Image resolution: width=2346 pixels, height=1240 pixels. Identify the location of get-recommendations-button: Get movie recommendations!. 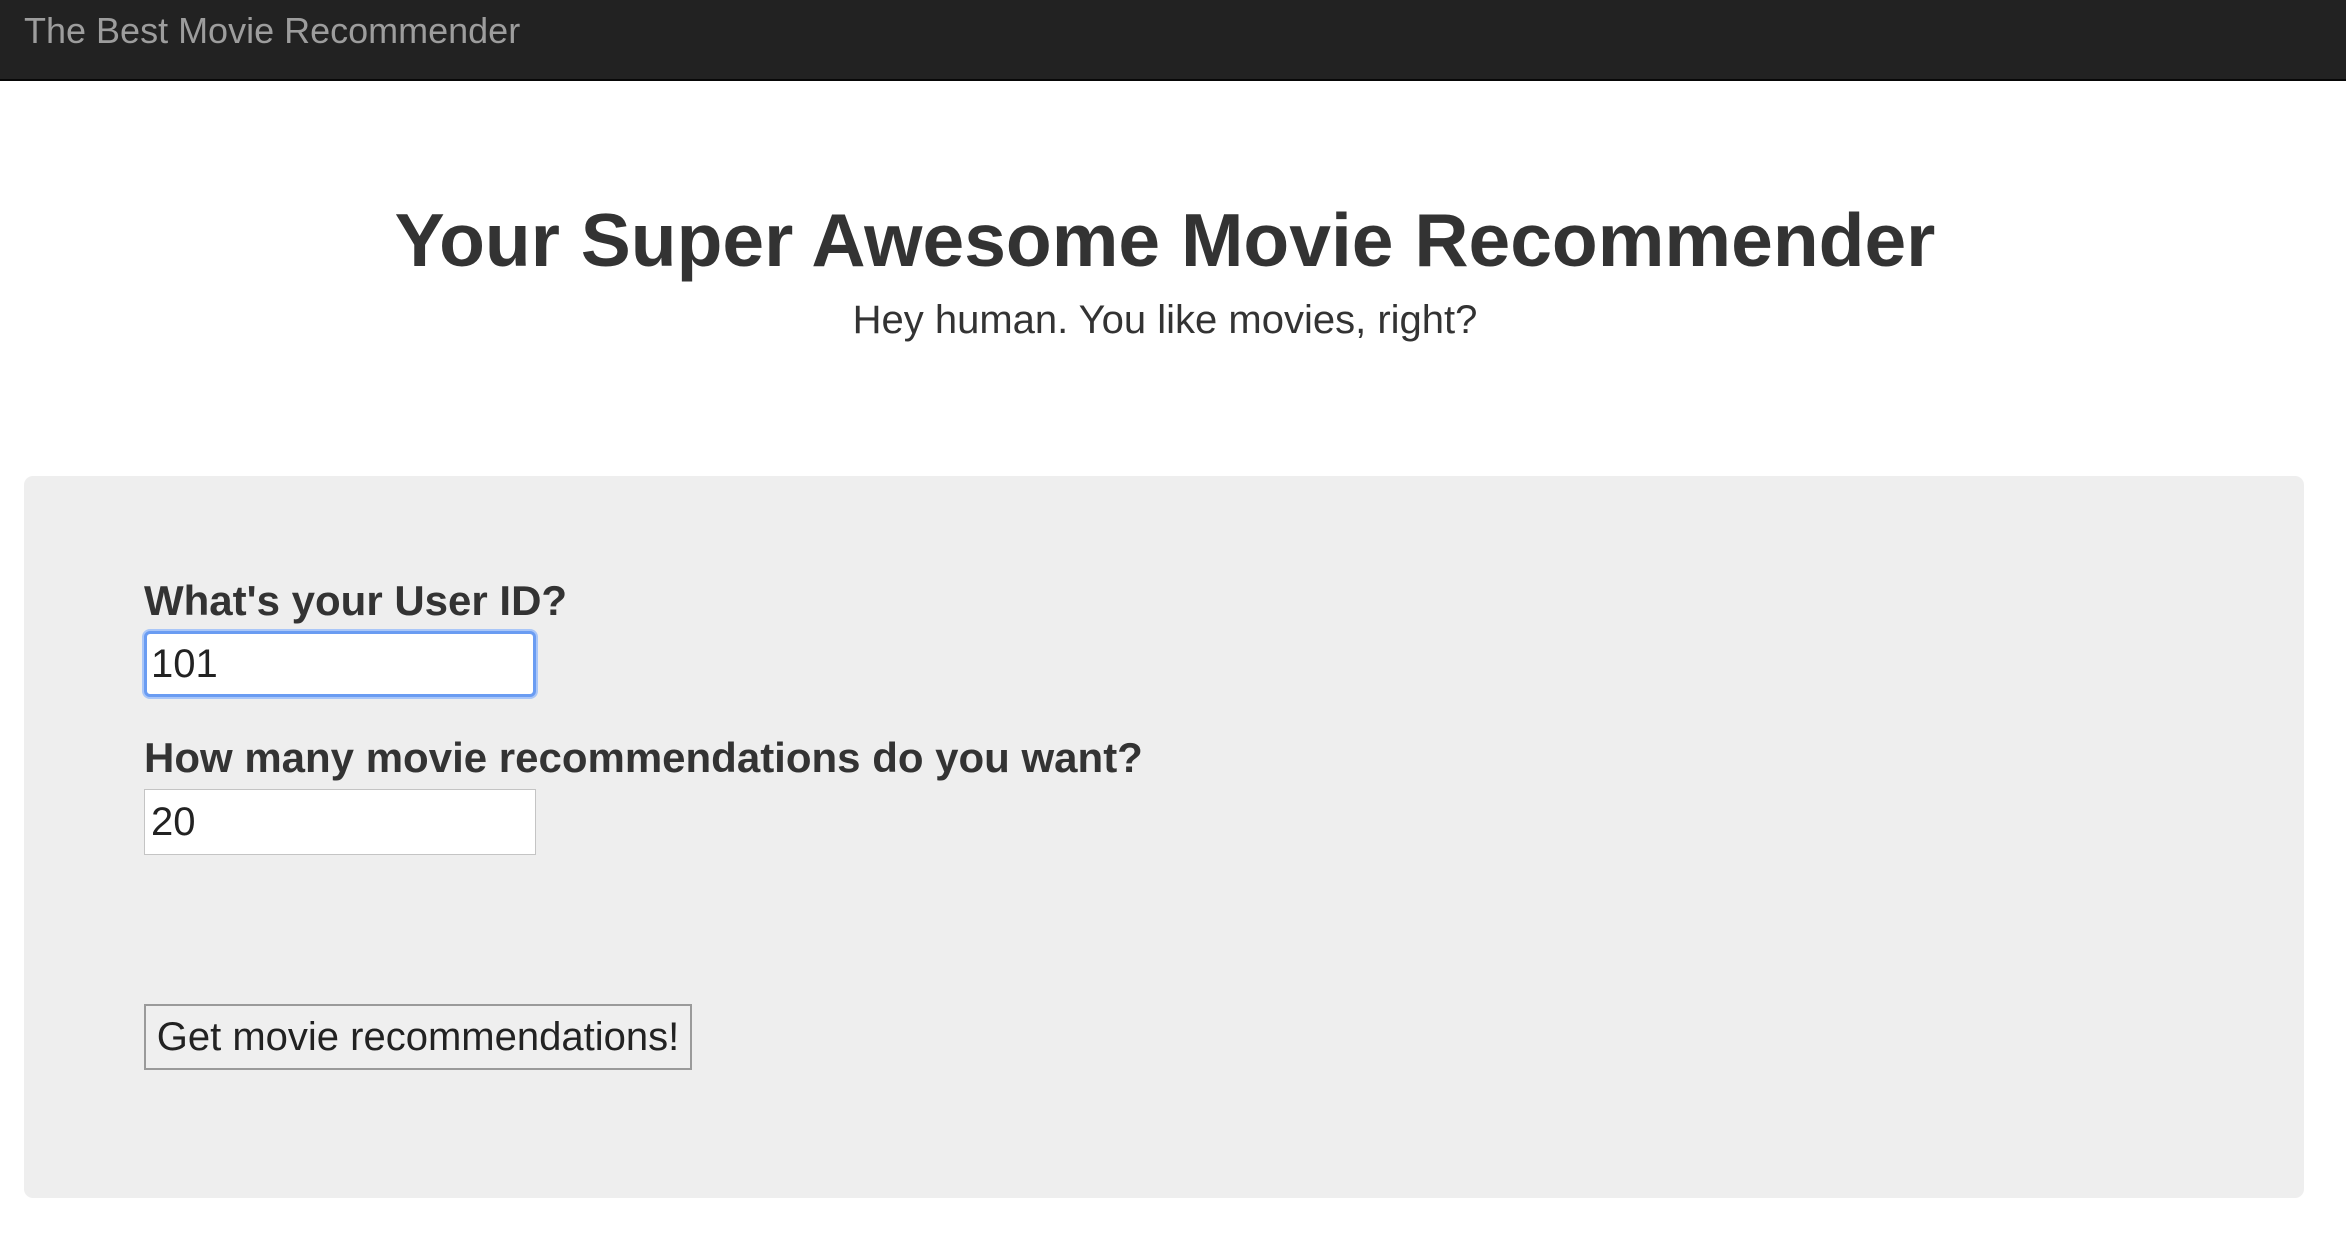
(418, 1037).